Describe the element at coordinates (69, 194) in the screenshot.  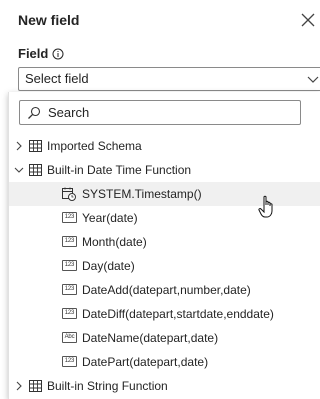
I see `calendar-clock-icon` at that location.